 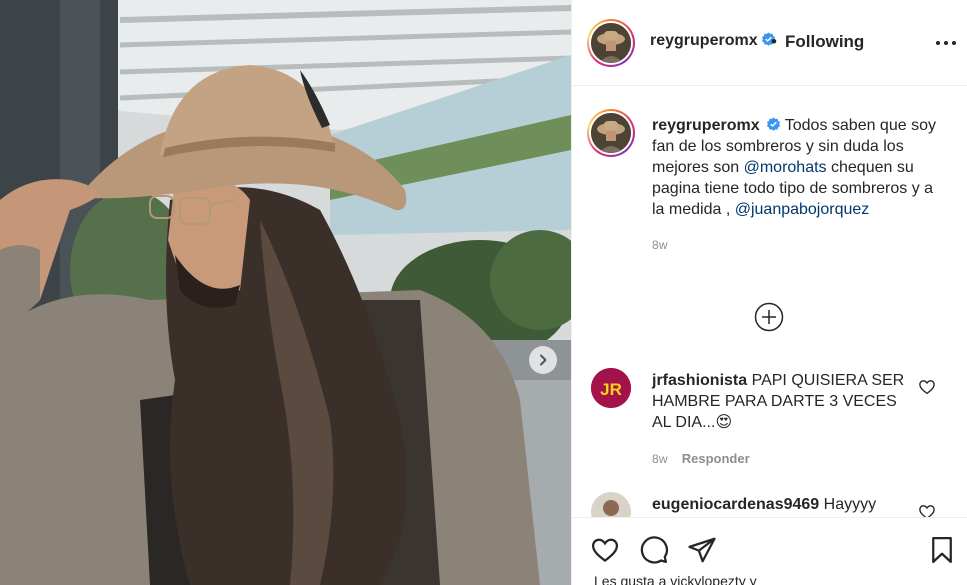 What do you see at coordinates (785, 167) in the screenshot?
I see `caption-mention-morohats: @morohats` at bounding box center [785, 167].